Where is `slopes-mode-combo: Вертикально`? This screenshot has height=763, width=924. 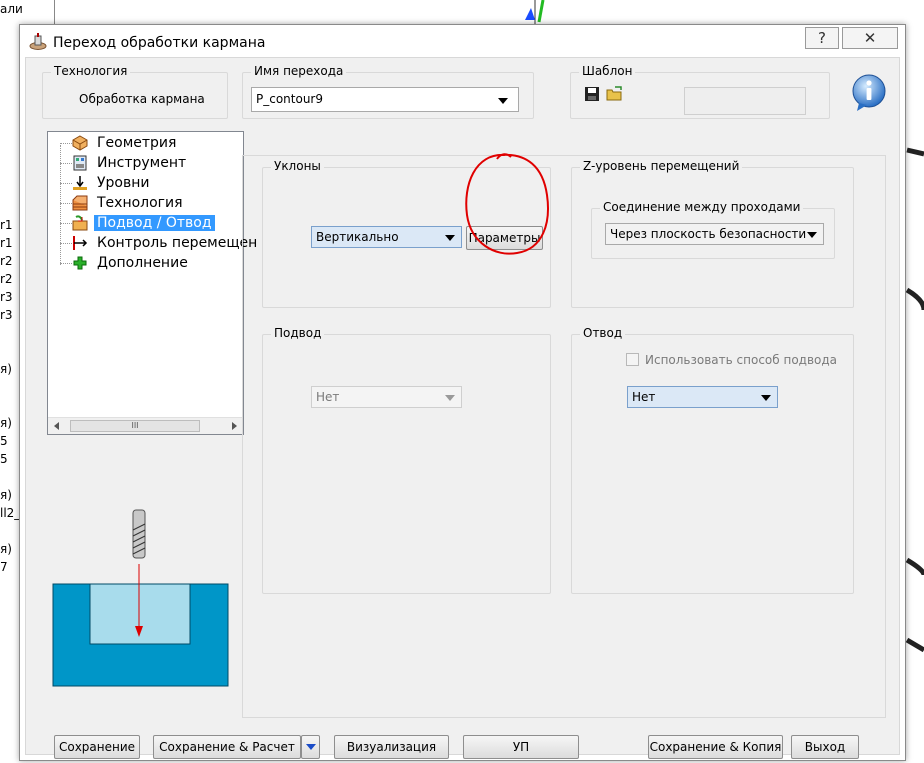
slopes-mode-combo: Вертикально is located at coordinates (386, 237).